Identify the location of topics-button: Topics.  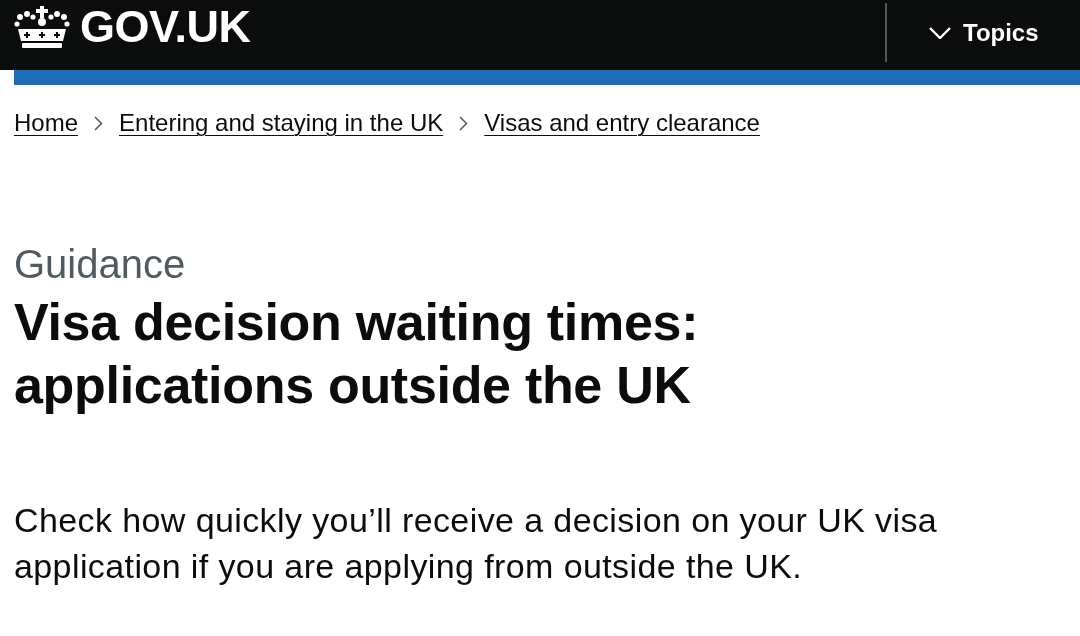
(984, 32).